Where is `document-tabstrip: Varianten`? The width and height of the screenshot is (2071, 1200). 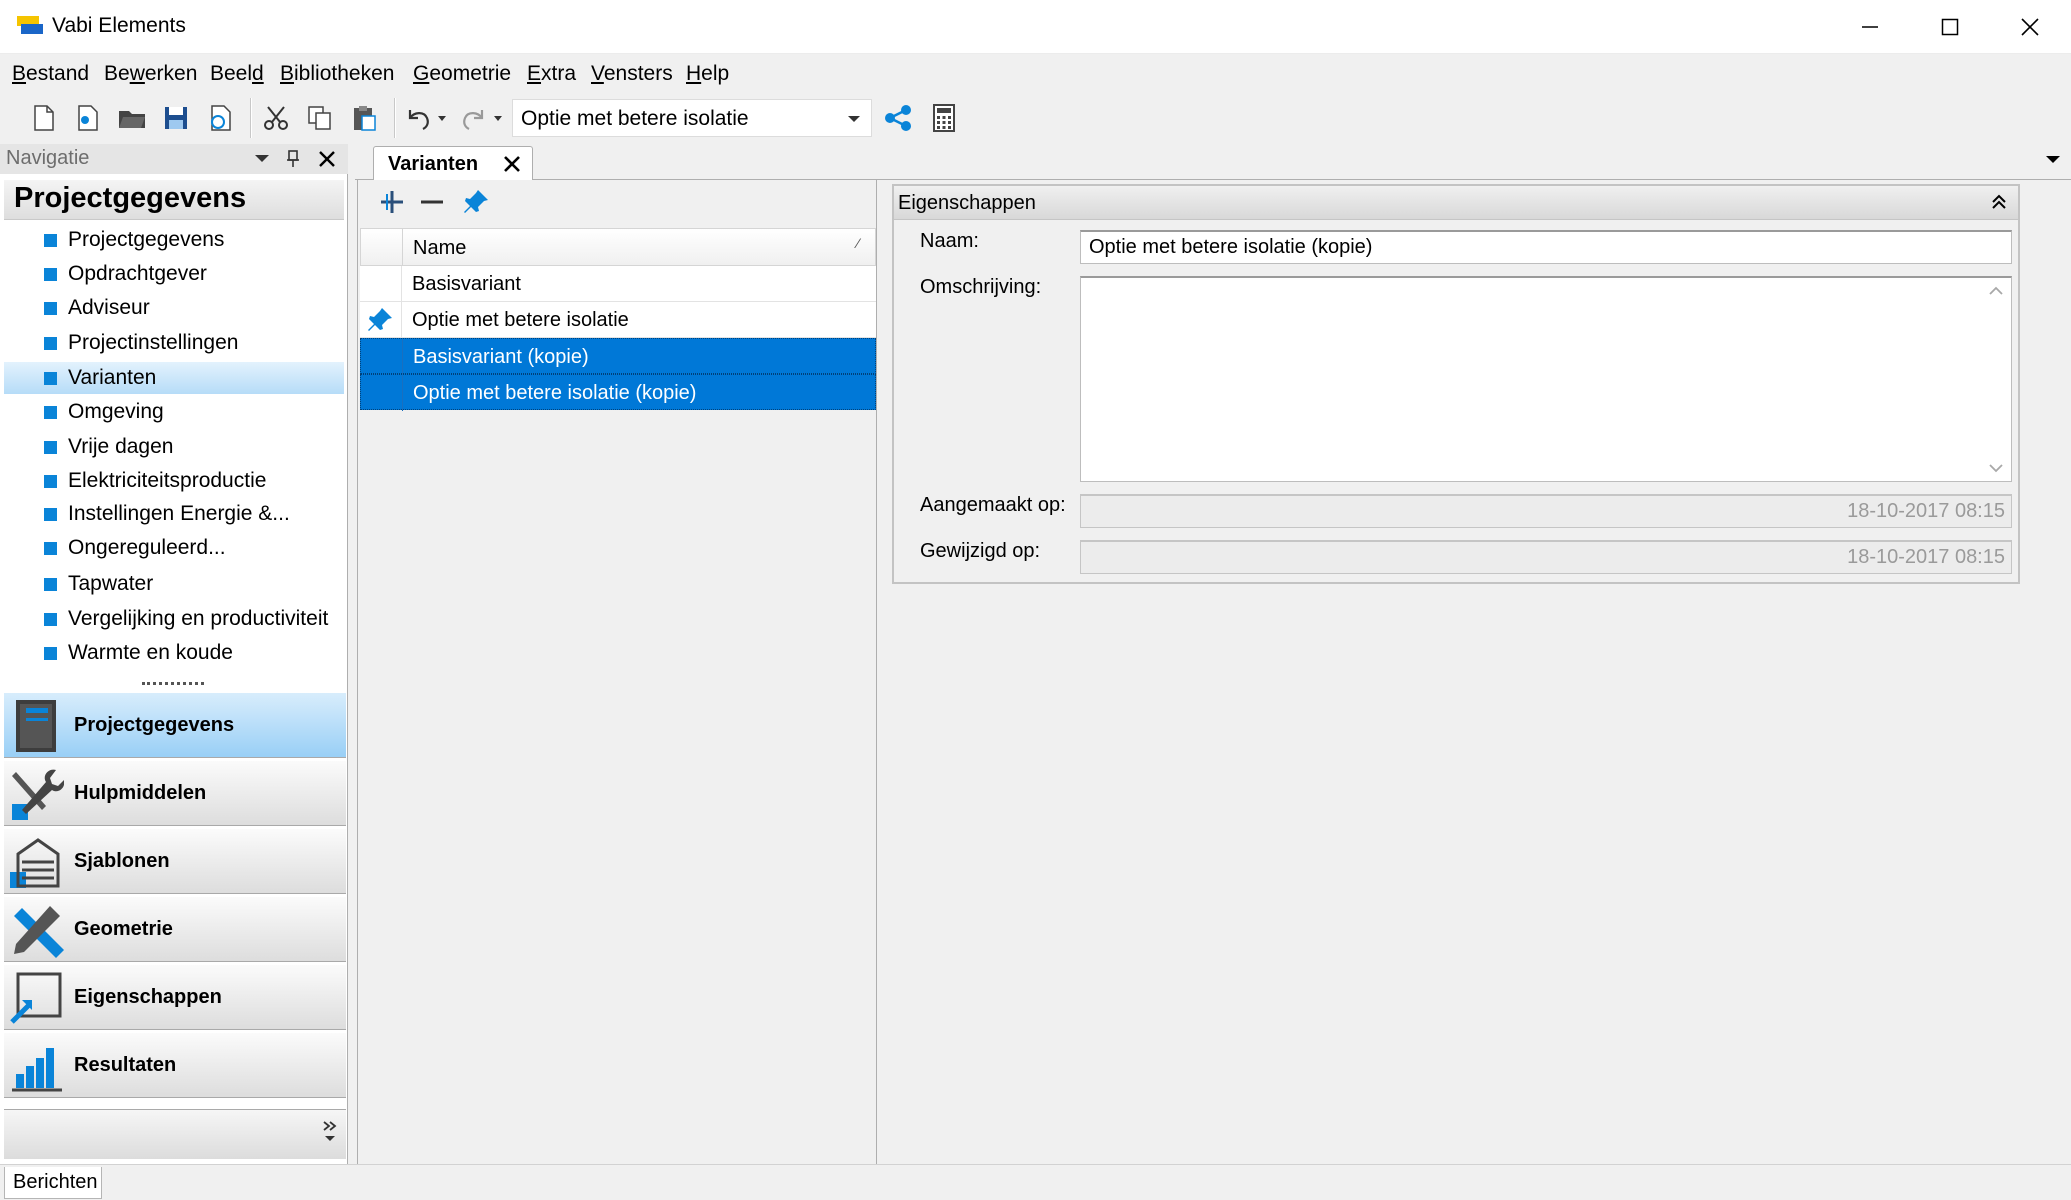 document-tabstrip: Varianten is located at coordinates (1213, 162).